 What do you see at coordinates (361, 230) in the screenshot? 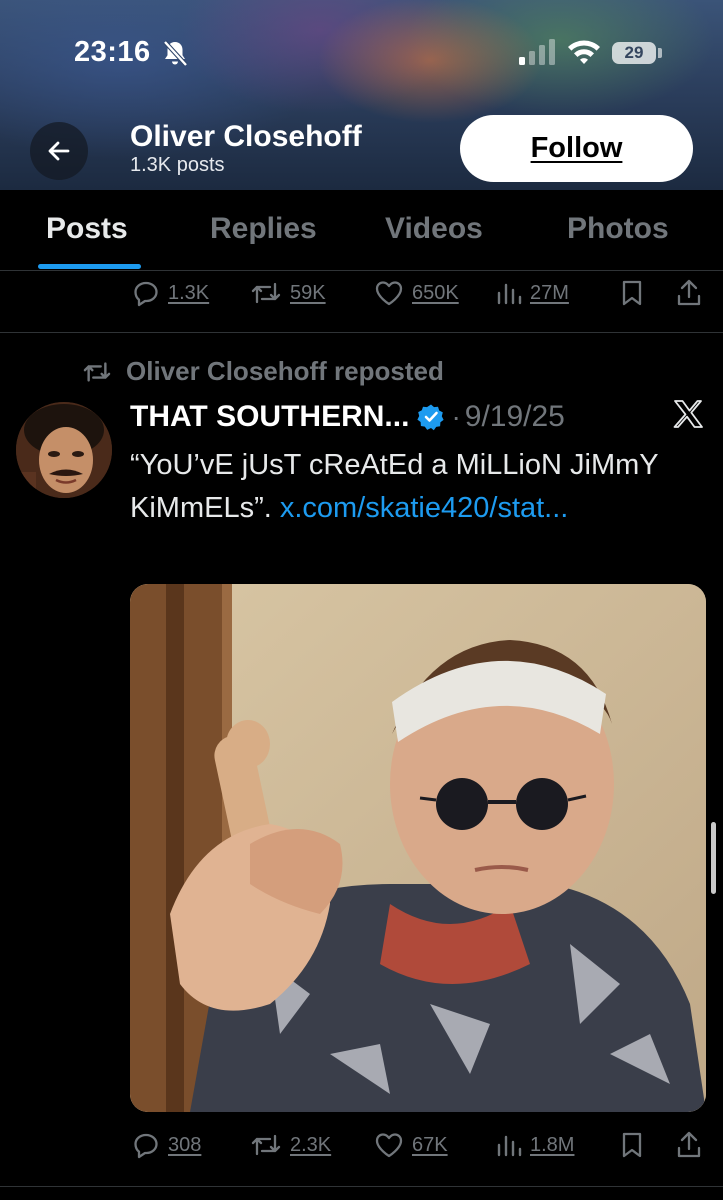
I see `profile-tabs: Posts Replies Videos Photos` at bounding box center [361, 230].